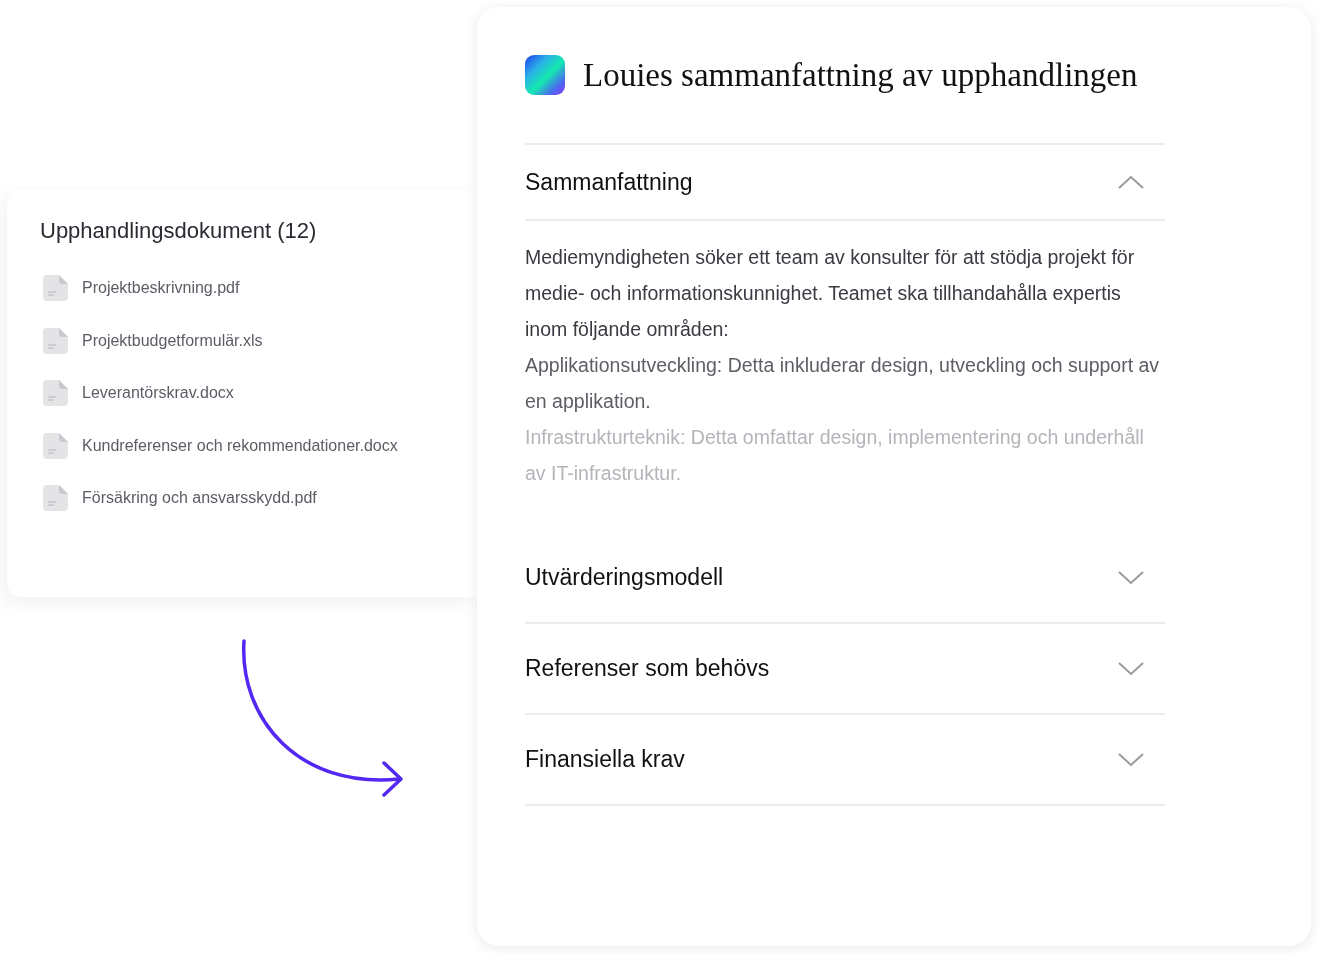 The image size is (1319, 953). Describe the element at coordinates (845, 182) in the screenshot. I see `accordion-header: Sammanfattning` at that location.